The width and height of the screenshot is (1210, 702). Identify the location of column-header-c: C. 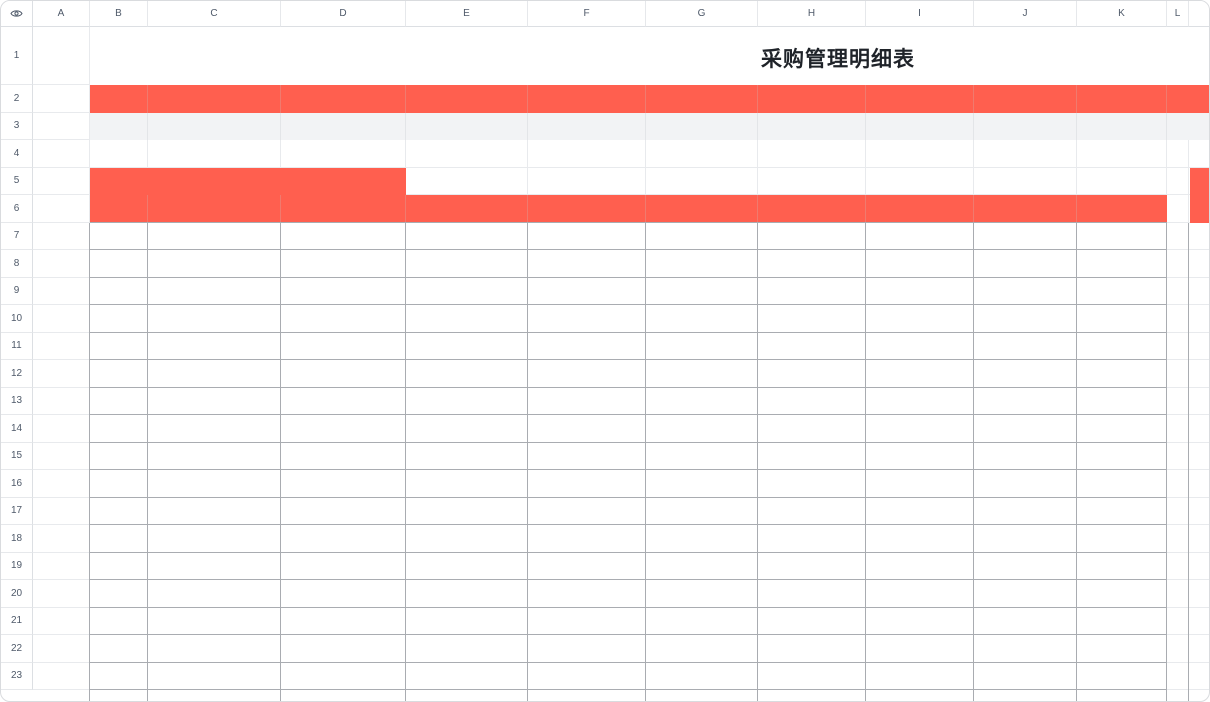
(214, 14).